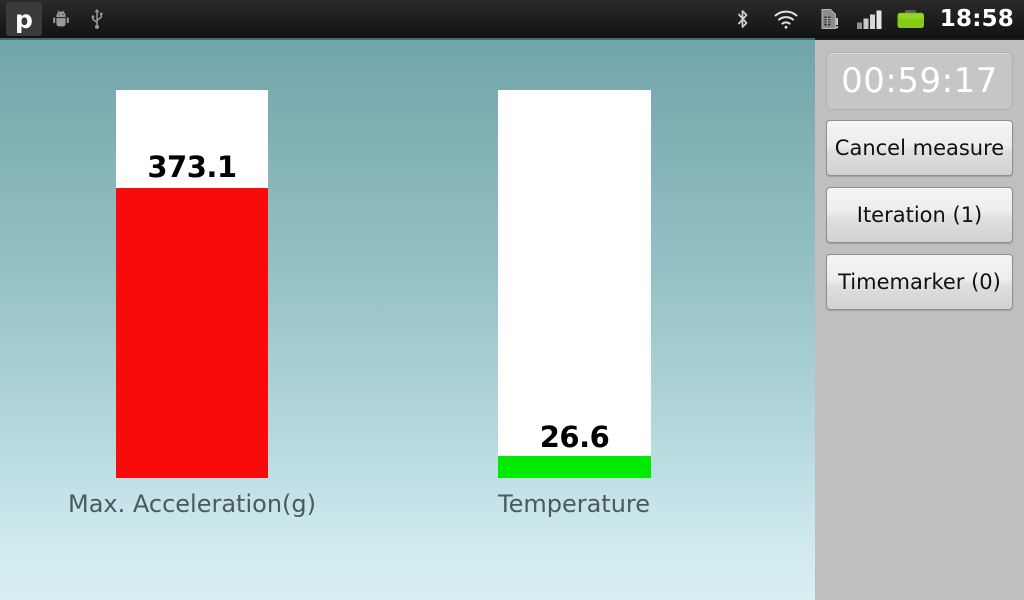  Describe the element at coordinates (919, 215) in the screenshot. I see `iteration-button: Iteration (1)` at that location.